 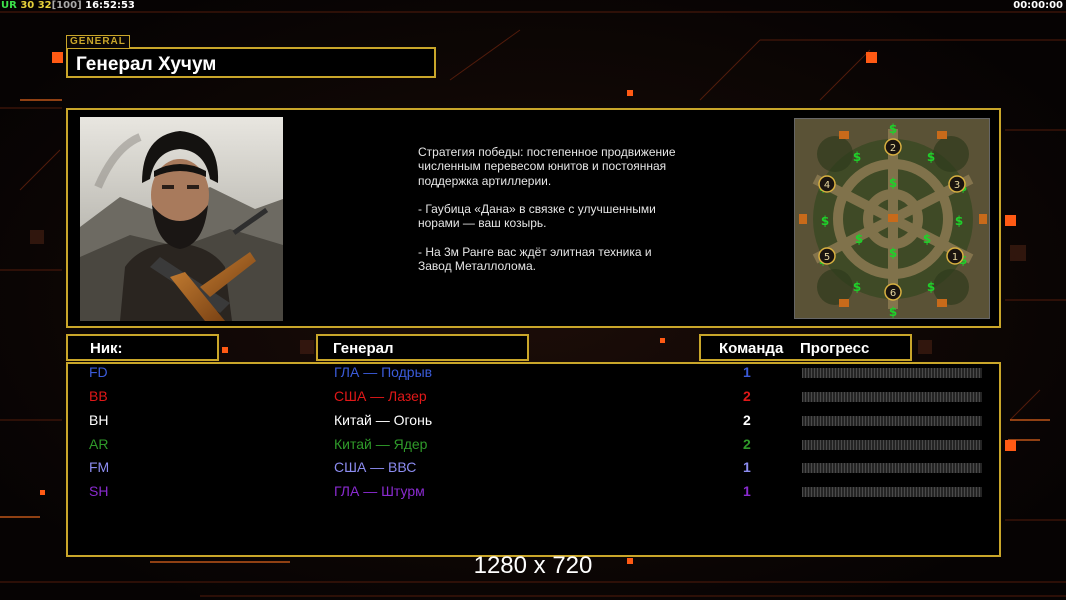 What do you see at coordinates (533, 565) in the screenshot?
I see `resolution-label: 1280 x 720` at bounding box center [533, 565].